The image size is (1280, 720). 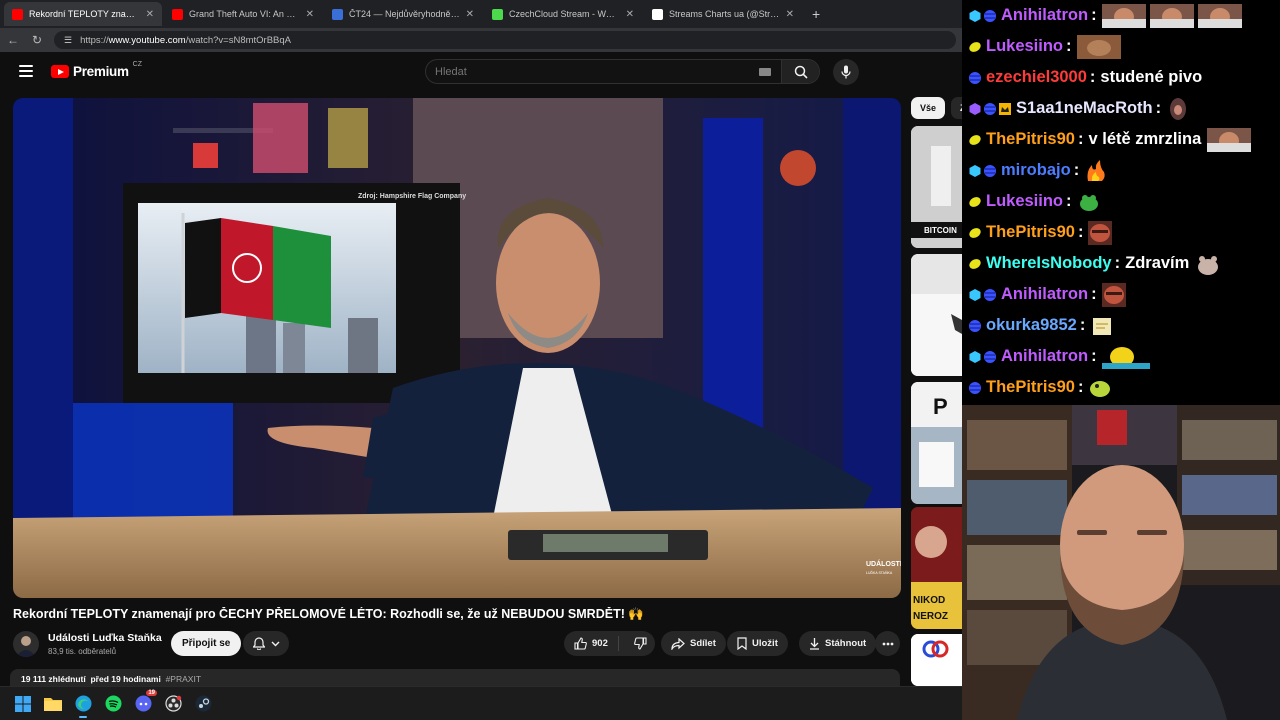 I want to click on chat-emote-cat-icon, so click(x=1098, y=46).